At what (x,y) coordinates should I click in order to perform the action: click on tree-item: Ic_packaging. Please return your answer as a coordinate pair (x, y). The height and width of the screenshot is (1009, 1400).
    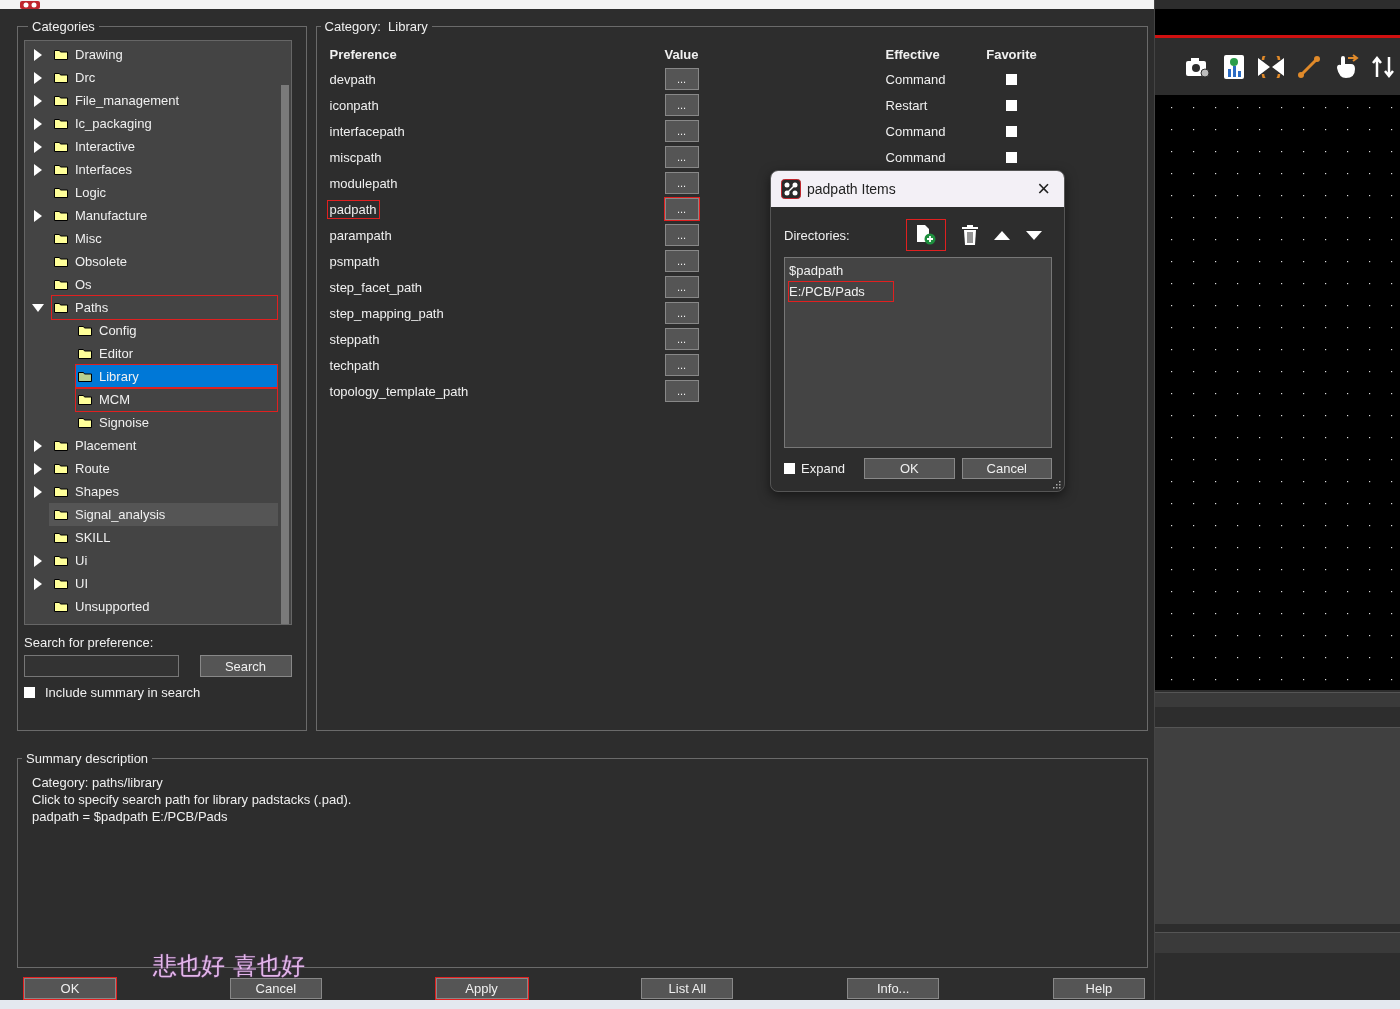
    Looking at the image, I should click on (164, 123).